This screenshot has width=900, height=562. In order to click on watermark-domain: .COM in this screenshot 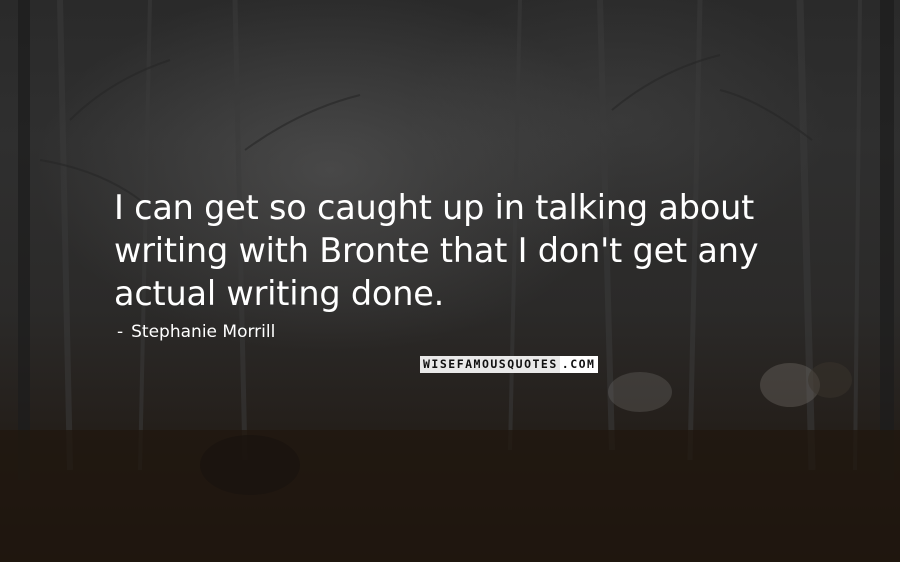, I will do `click(579, 364)`.